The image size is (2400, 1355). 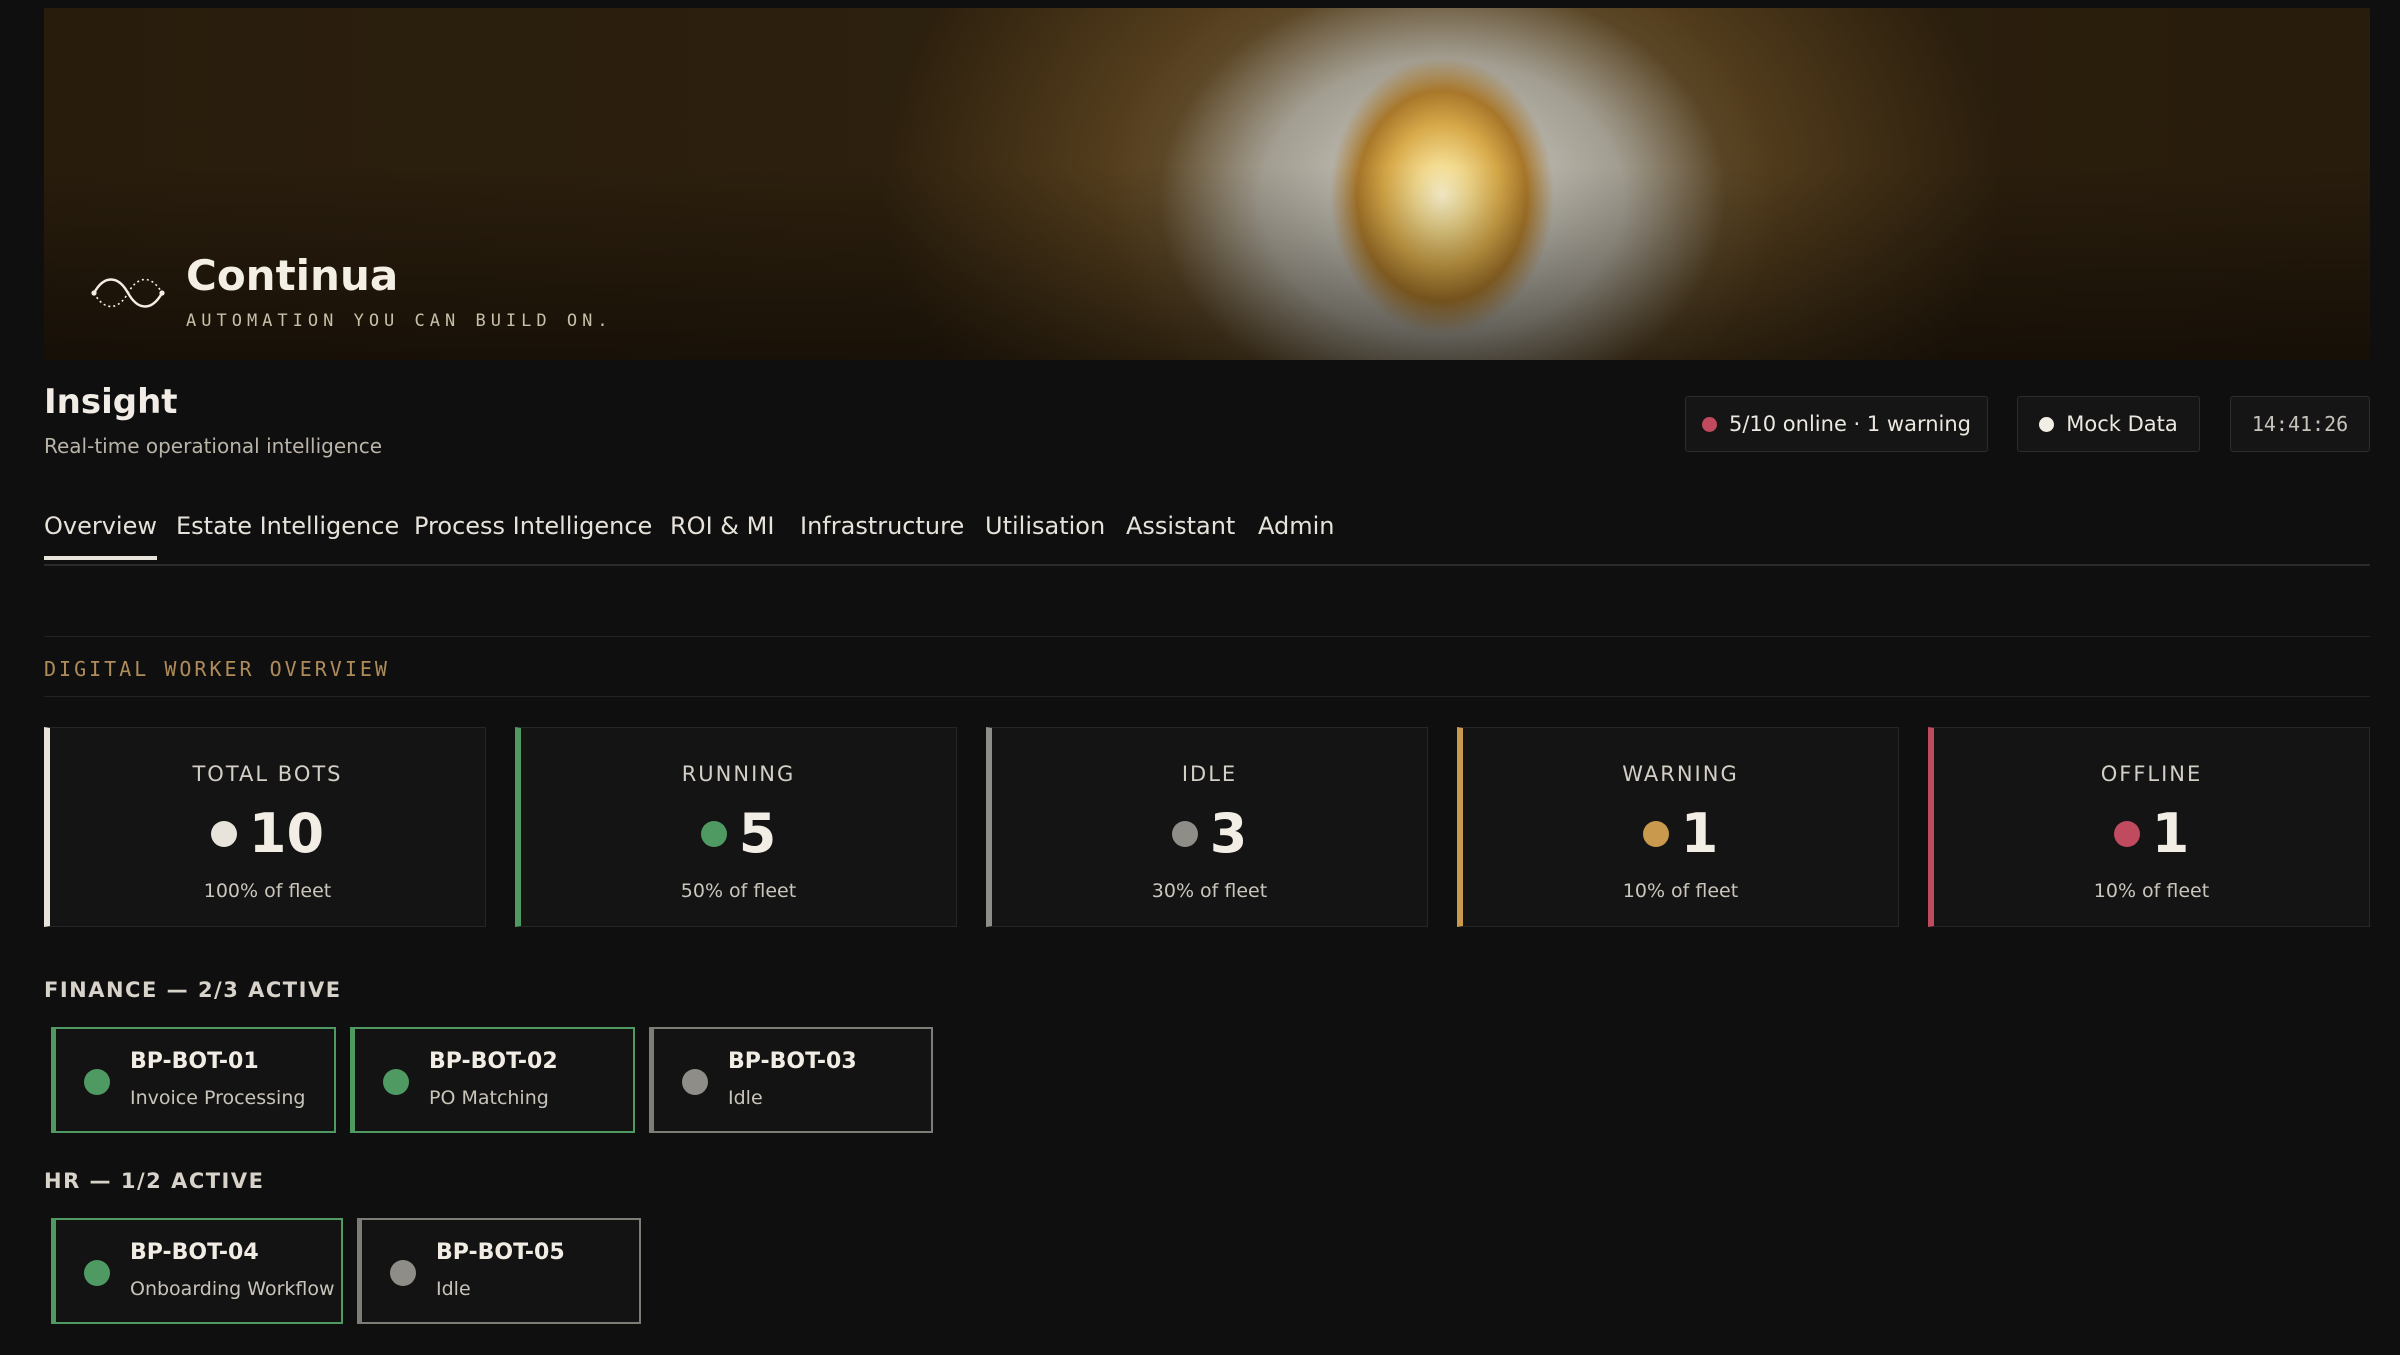 What do you see at coordinates (1209, 891) in the screenshot?
I see `stat-share: 30% of fleet` at bounding box center [1209, 891].